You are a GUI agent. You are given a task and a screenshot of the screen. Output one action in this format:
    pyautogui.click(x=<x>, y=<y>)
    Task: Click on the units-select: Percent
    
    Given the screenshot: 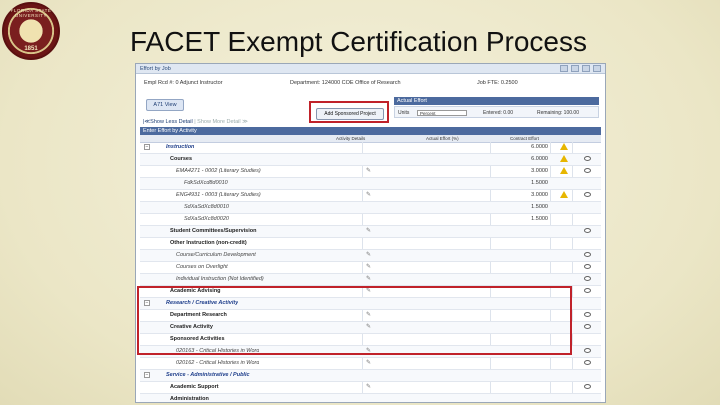 What is the action you would take?
    pyautogui.click(x=442, y=113)
    